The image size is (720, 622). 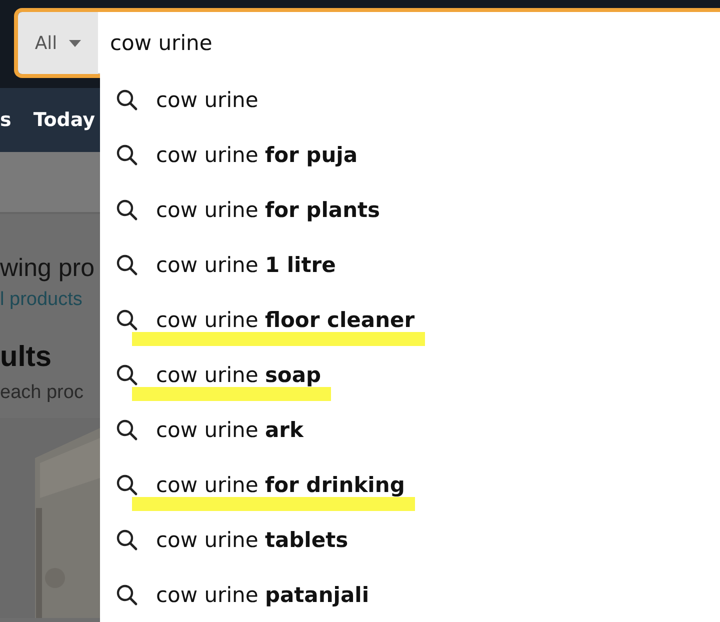 I want to click on caret-icon, so click(x=75, y=43).